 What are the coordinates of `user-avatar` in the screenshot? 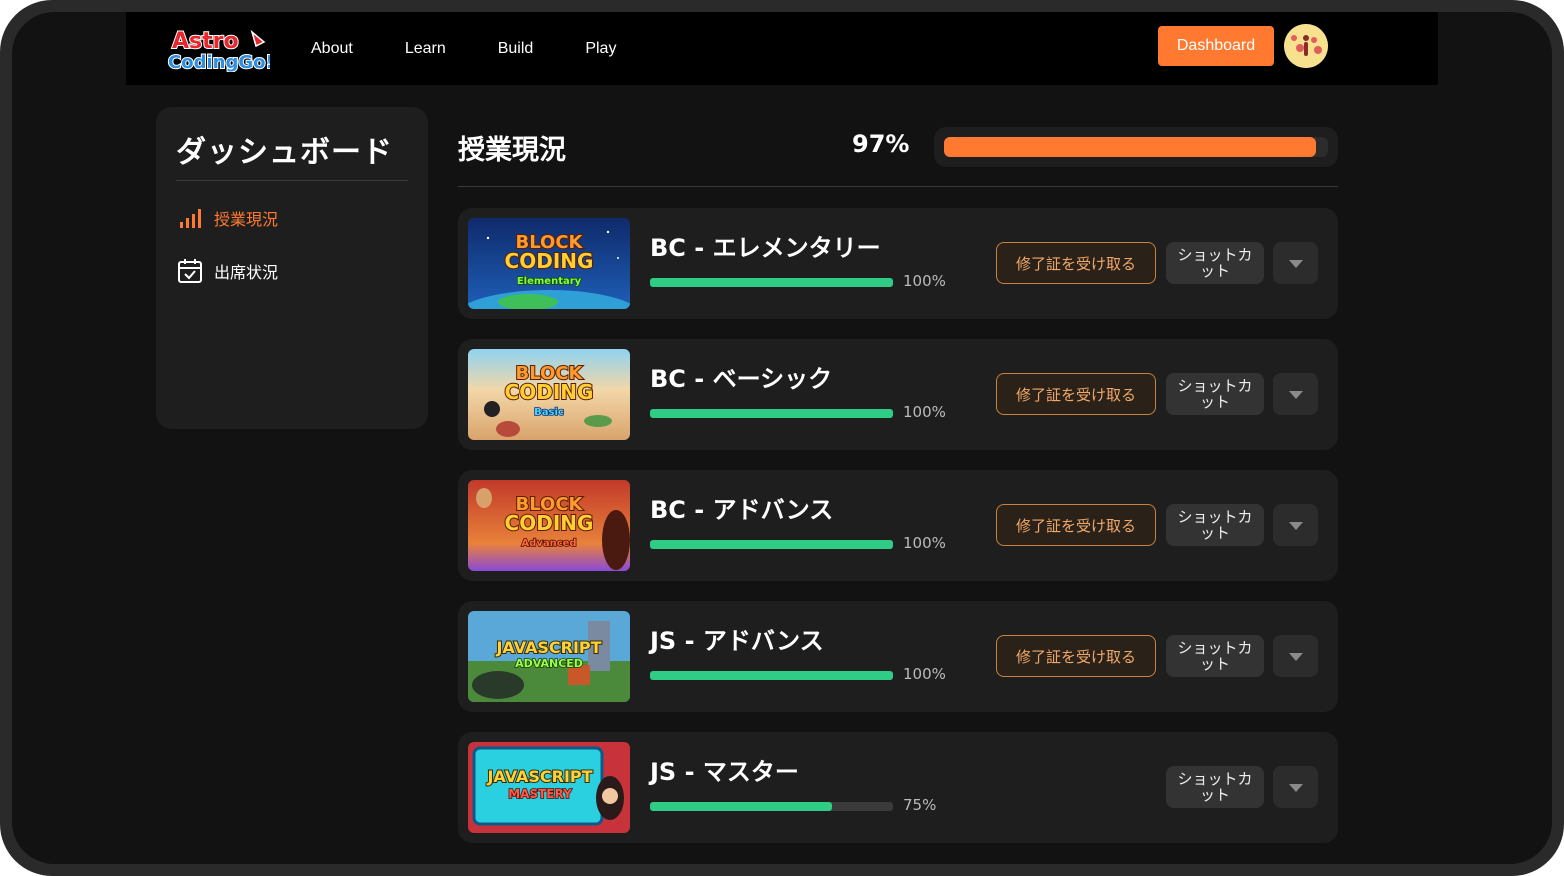 It's located at (1306, 46).